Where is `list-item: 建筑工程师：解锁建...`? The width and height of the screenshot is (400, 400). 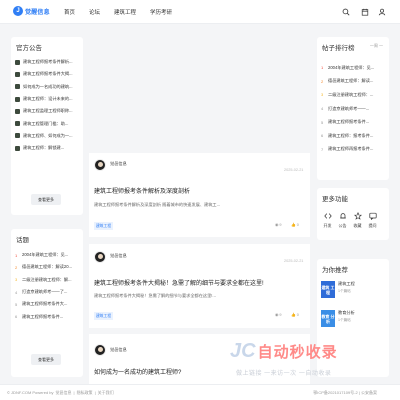 list-item: 建筑工程师：解锁建... is located at coordinates (45, 148).